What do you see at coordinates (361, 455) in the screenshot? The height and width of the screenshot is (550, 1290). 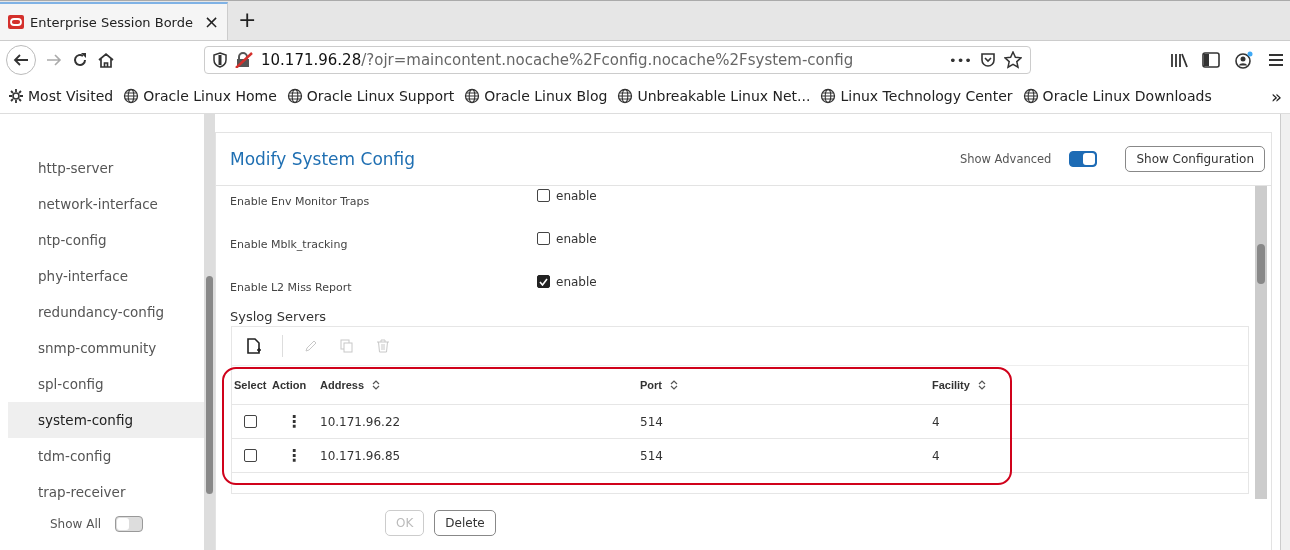 I see `table-cell-text: 10.171.96.85` at bounding box center [361, 455].